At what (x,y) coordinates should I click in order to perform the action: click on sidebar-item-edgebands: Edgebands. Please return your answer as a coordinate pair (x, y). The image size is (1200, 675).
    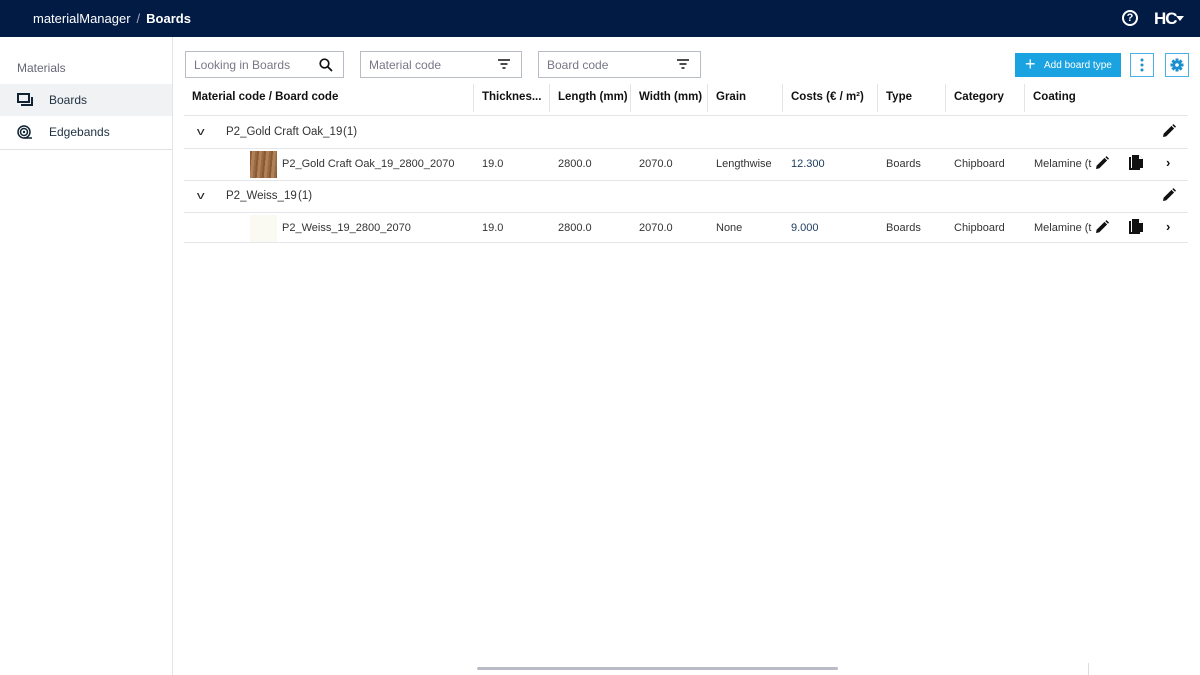
    Looking at the image, I should click on (86, 132).